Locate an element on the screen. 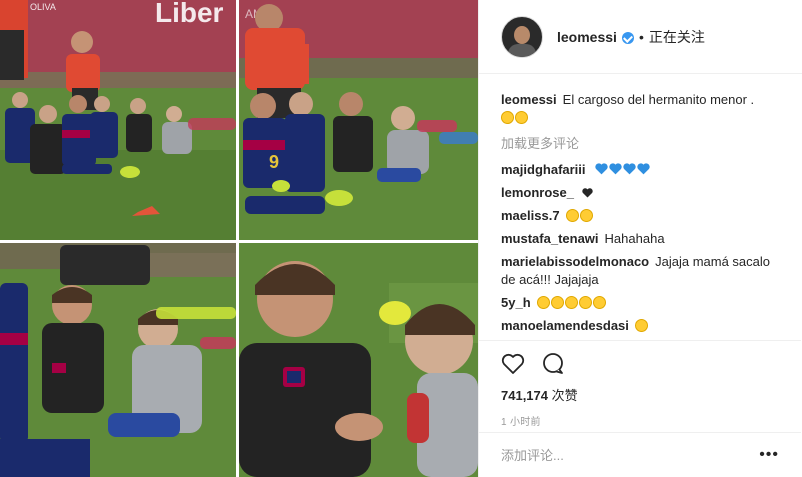  banner-text-small: OLIVA is located at coordinates (43, 7).